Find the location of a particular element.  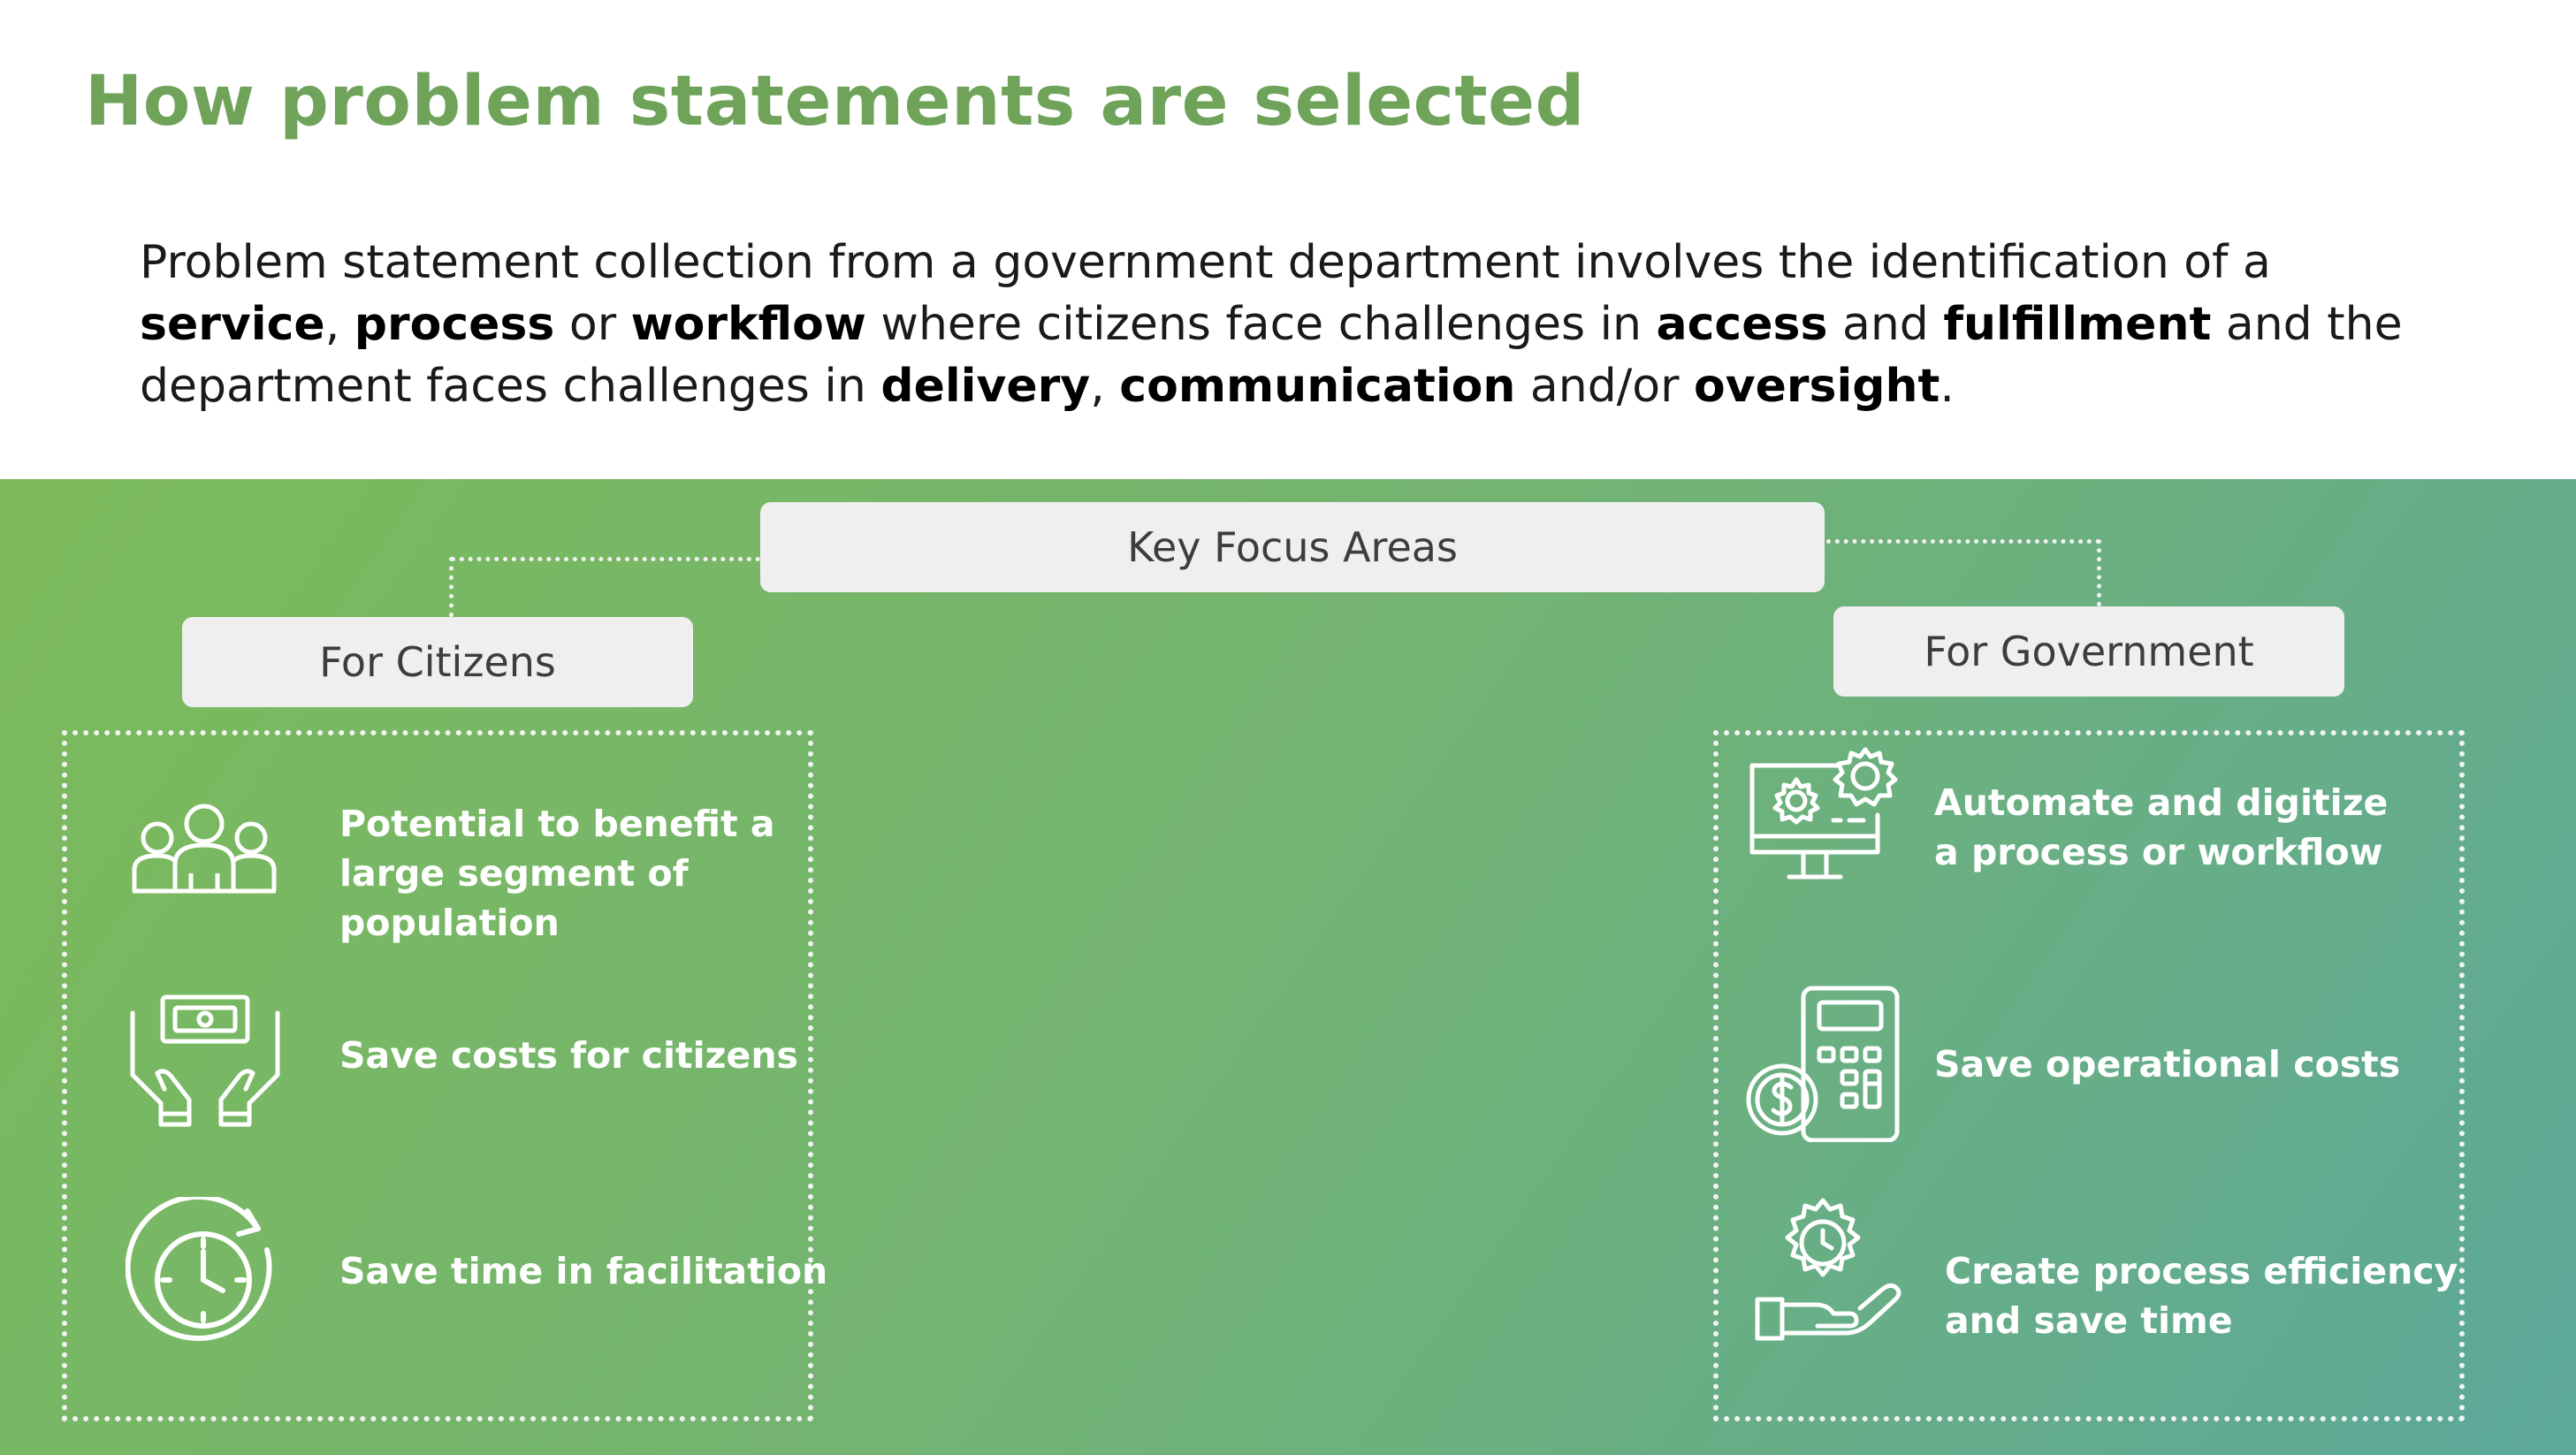

calculator-coin-icon is located at coordinates (1824, 1062).